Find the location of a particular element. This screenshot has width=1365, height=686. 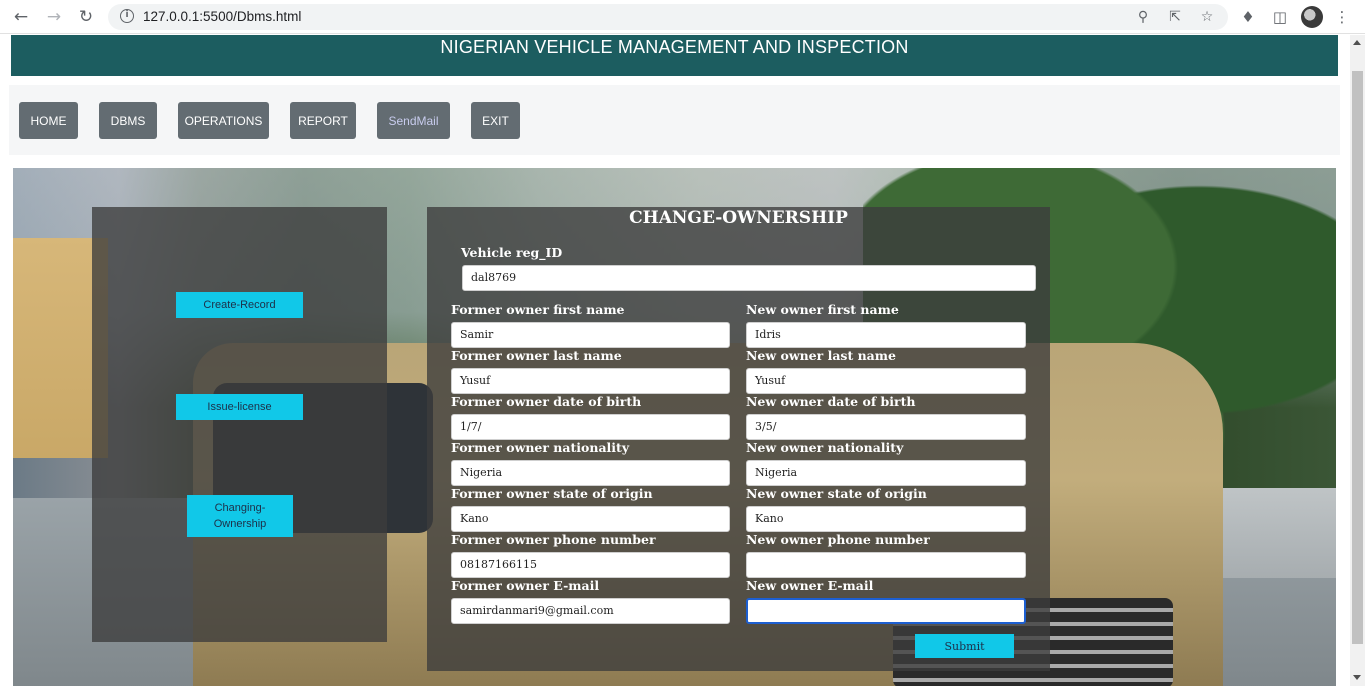

new-first-name-label: New owner first name is located at coordinates (822, 309).